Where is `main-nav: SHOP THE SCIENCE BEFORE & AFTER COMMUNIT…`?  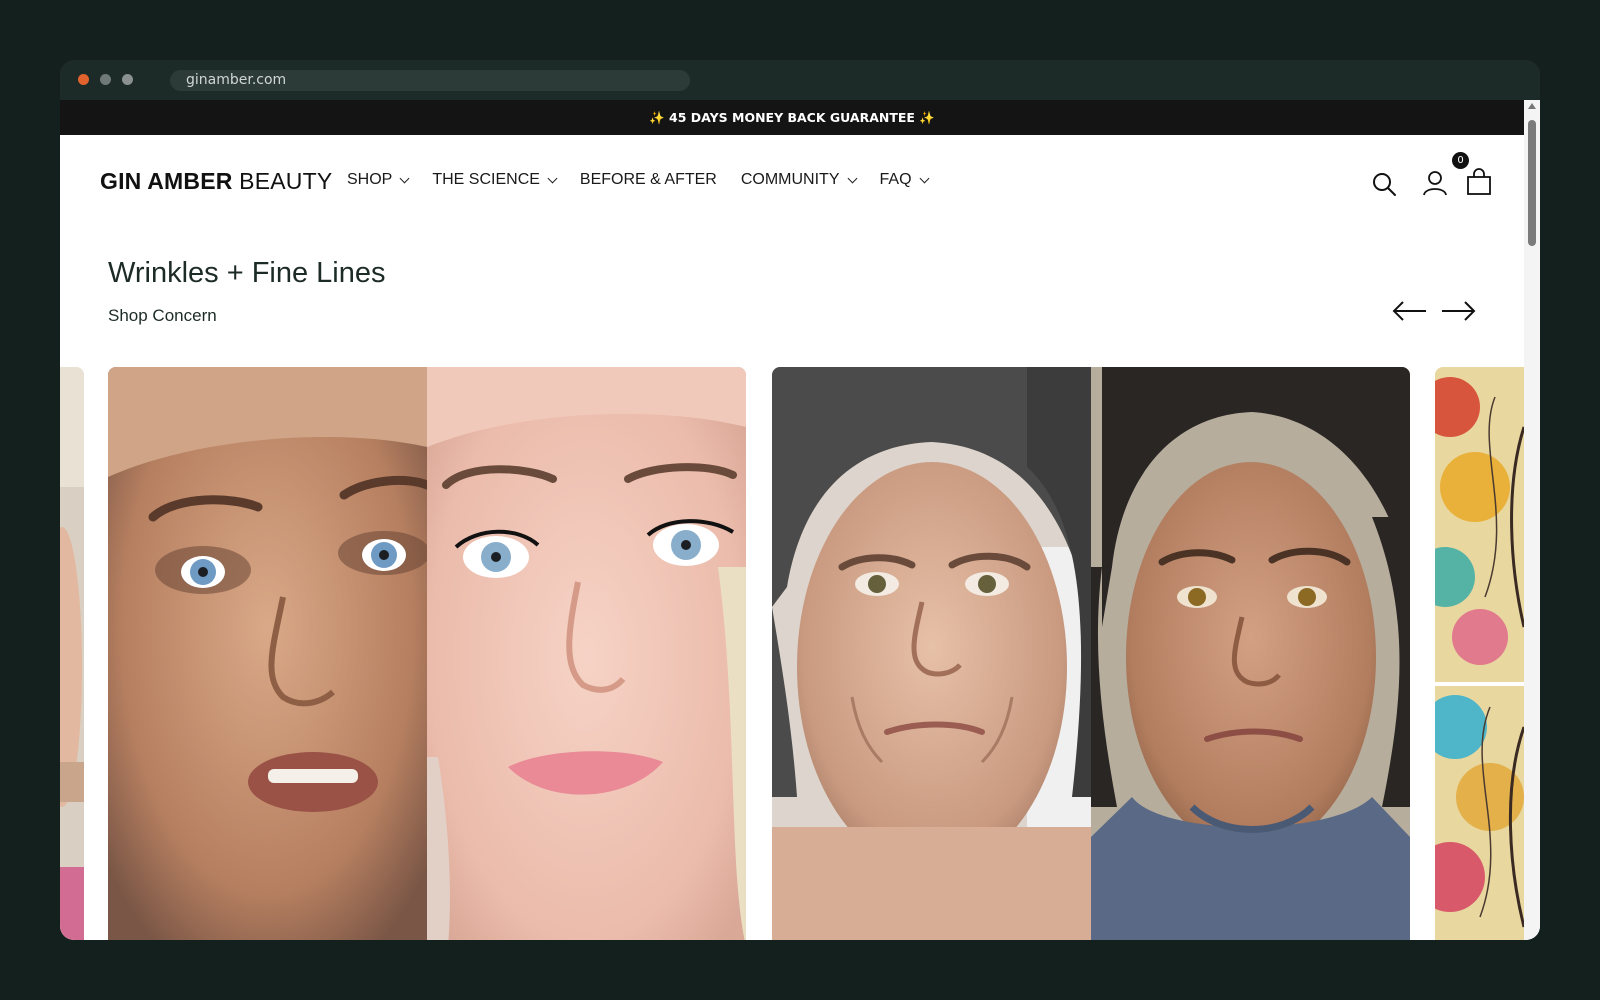
main-nav: SHOP THE SCIENCE BEFORE & AFTER COMMUNIT… is located at coordinates (649, 180).